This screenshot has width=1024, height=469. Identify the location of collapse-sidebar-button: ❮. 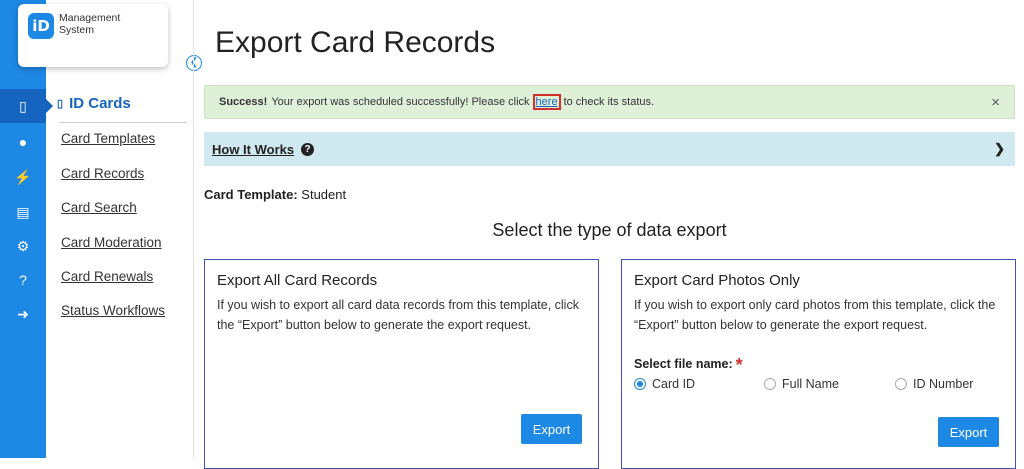
(194, 63).